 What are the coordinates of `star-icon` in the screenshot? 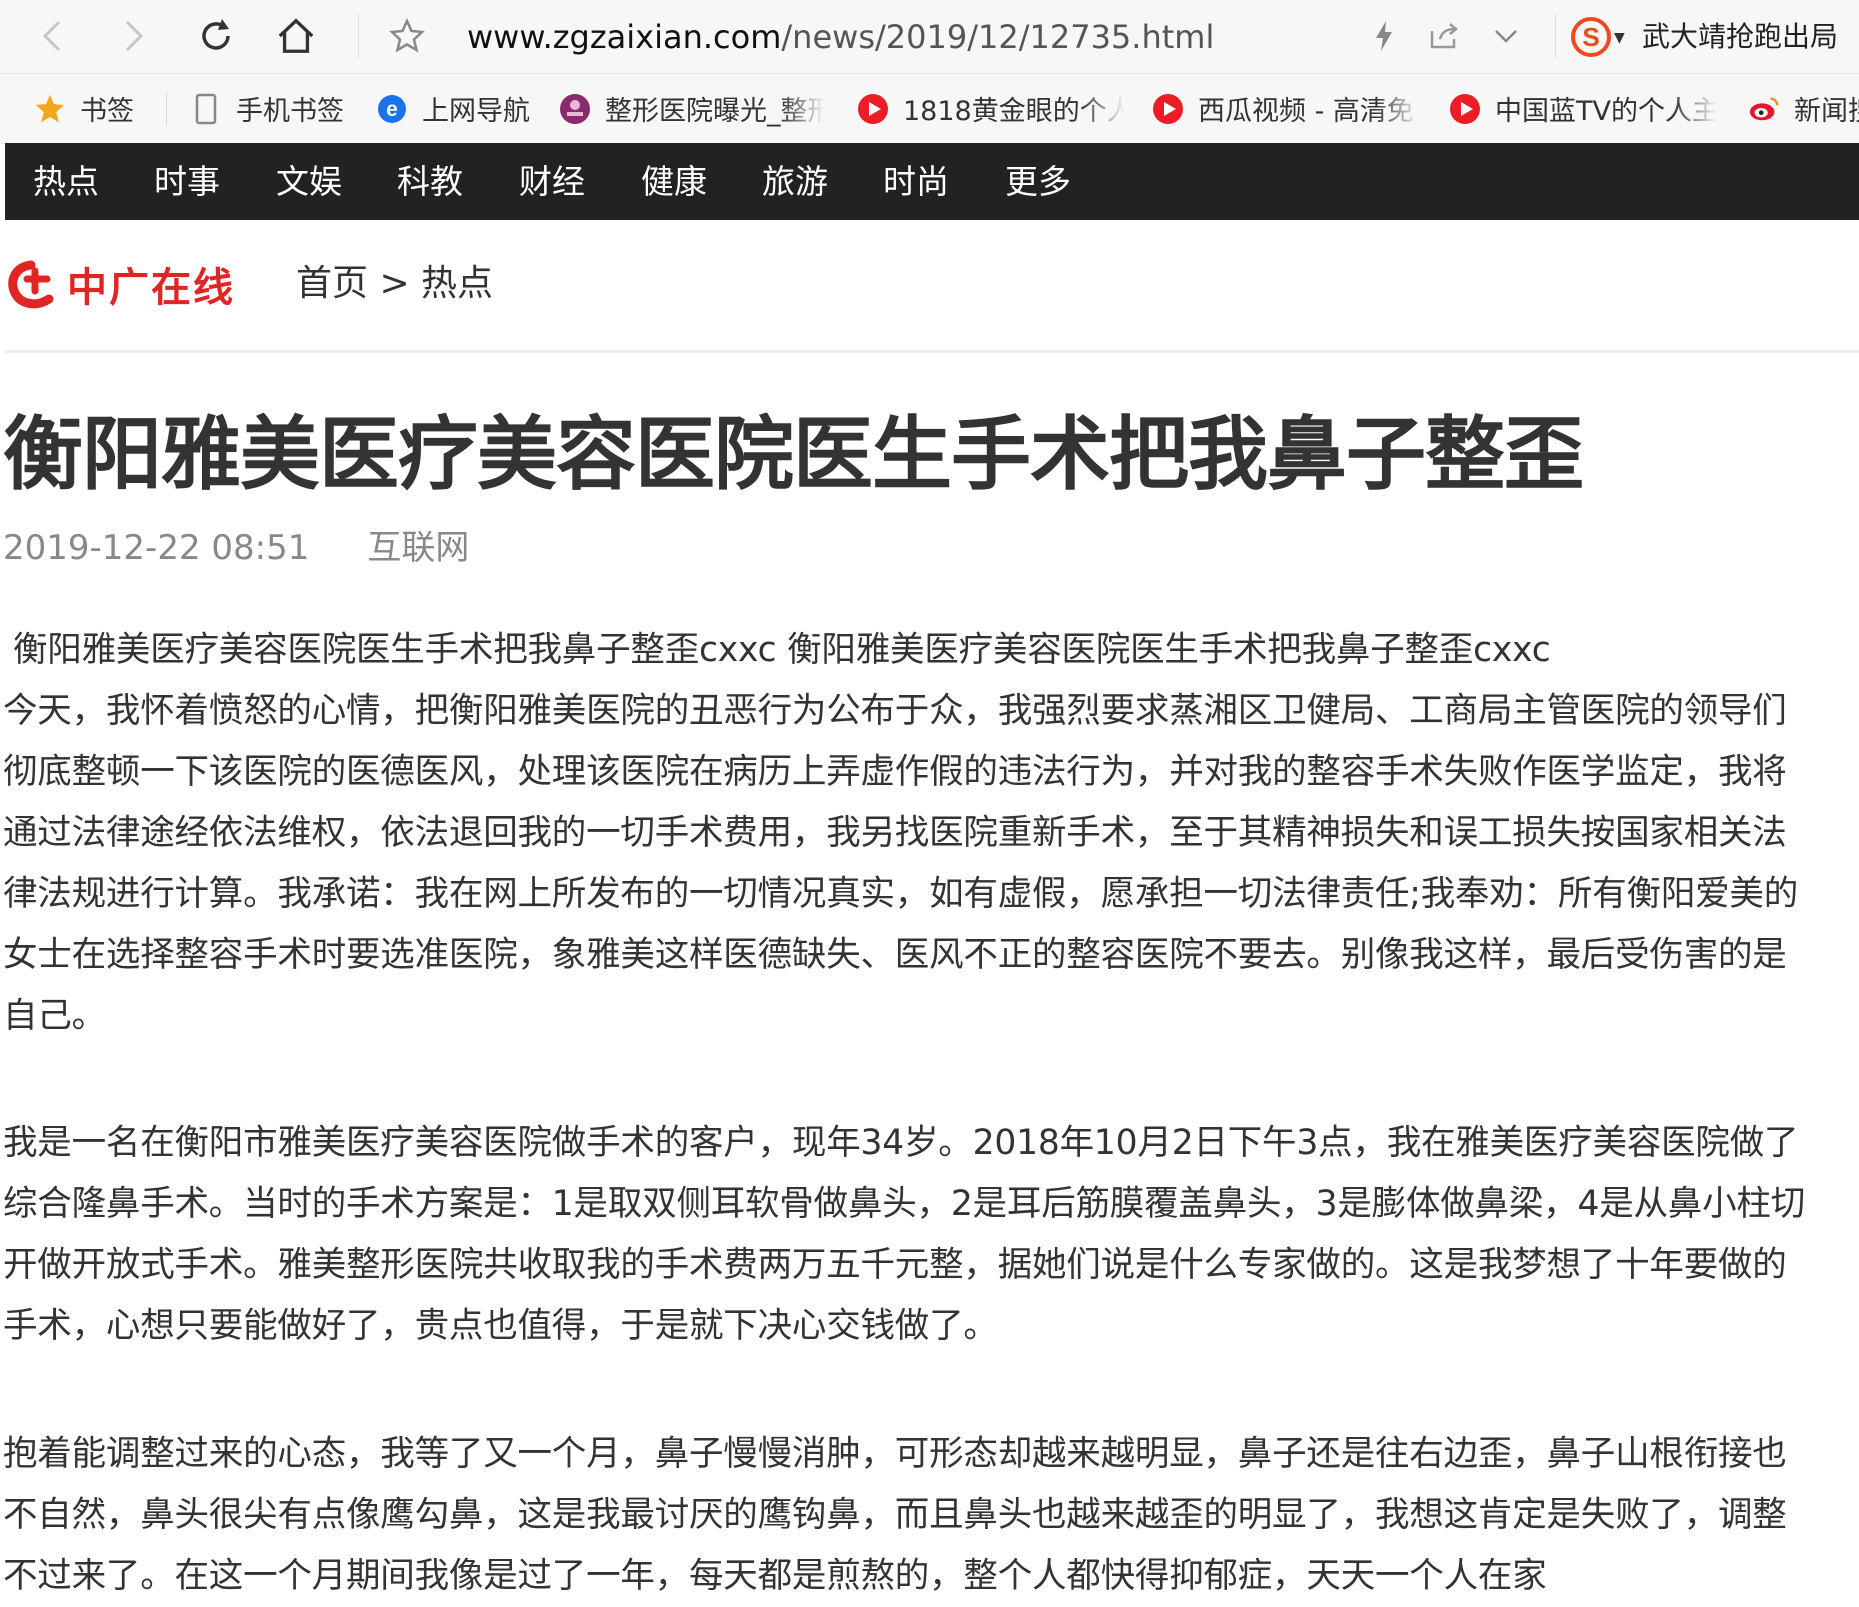 It's located at (50, 109).